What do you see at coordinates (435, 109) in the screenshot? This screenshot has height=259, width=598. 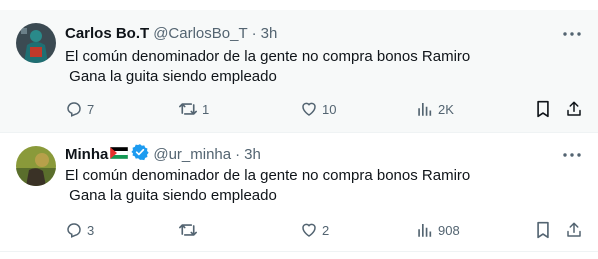 I see `views-button: 2K` at bounding box center [435, 109].